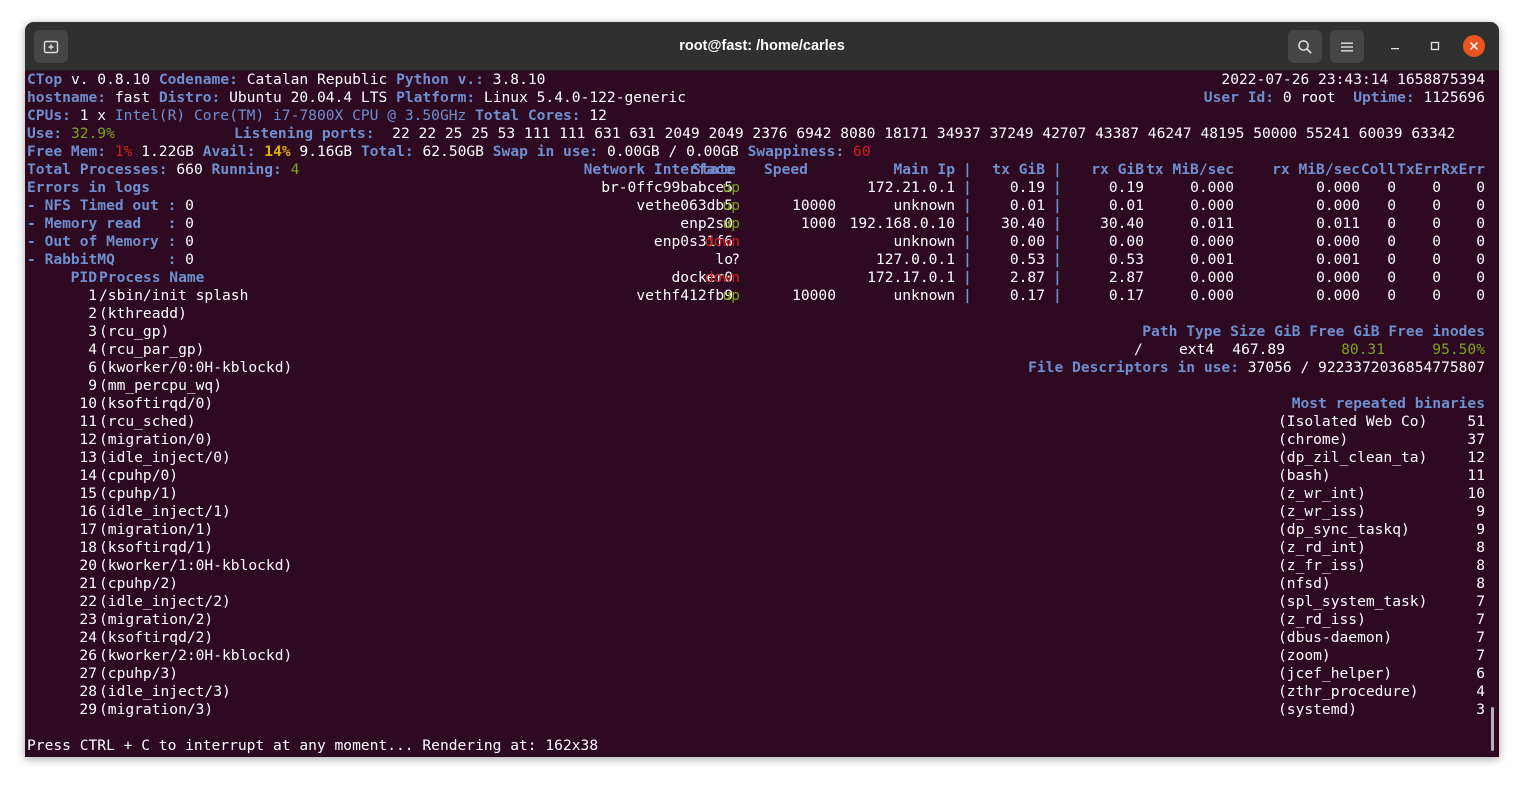  What do you see at coordinates (1313, 439) in the screenshot?
I see `binary-name: (chrome)` at bounding box center [1313, 439].